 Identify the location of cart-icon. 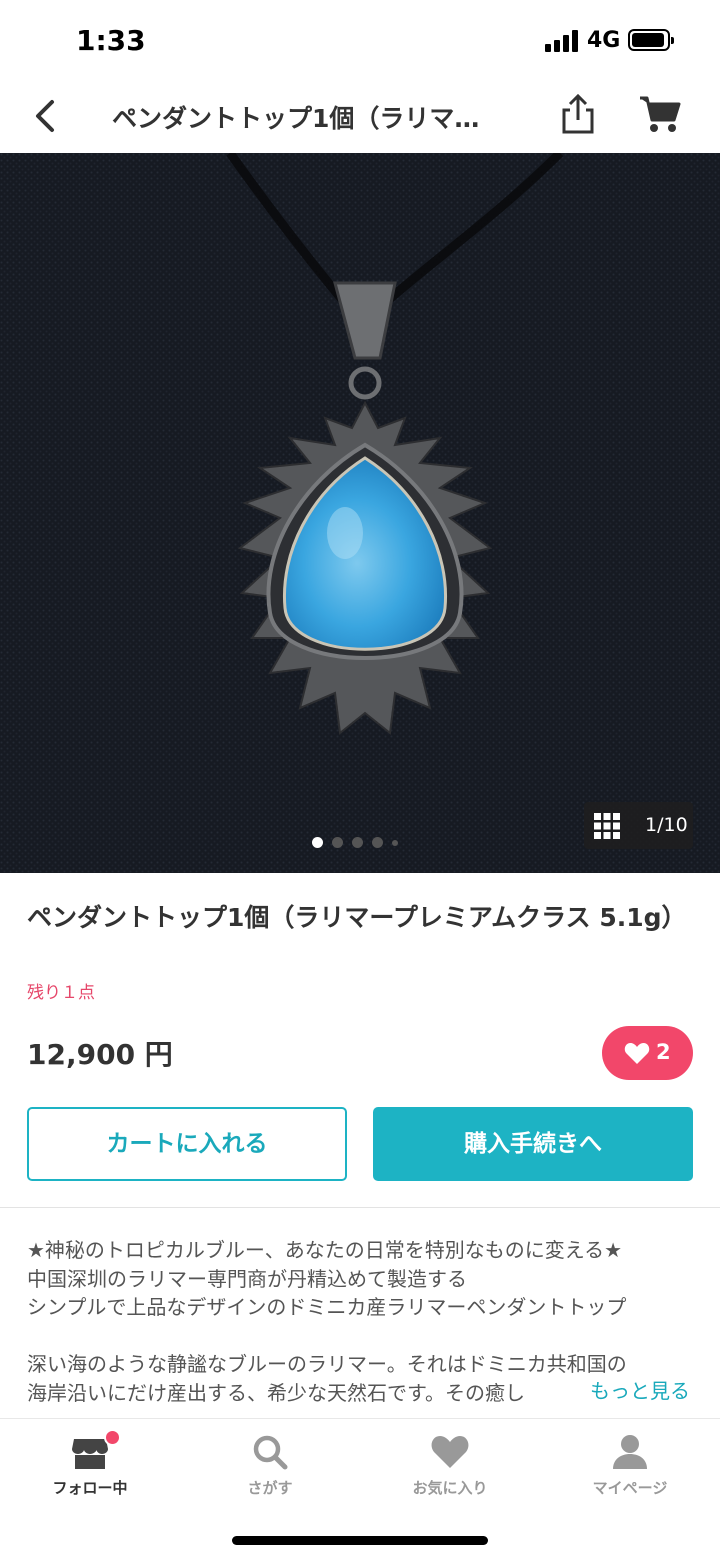
(660, 114).